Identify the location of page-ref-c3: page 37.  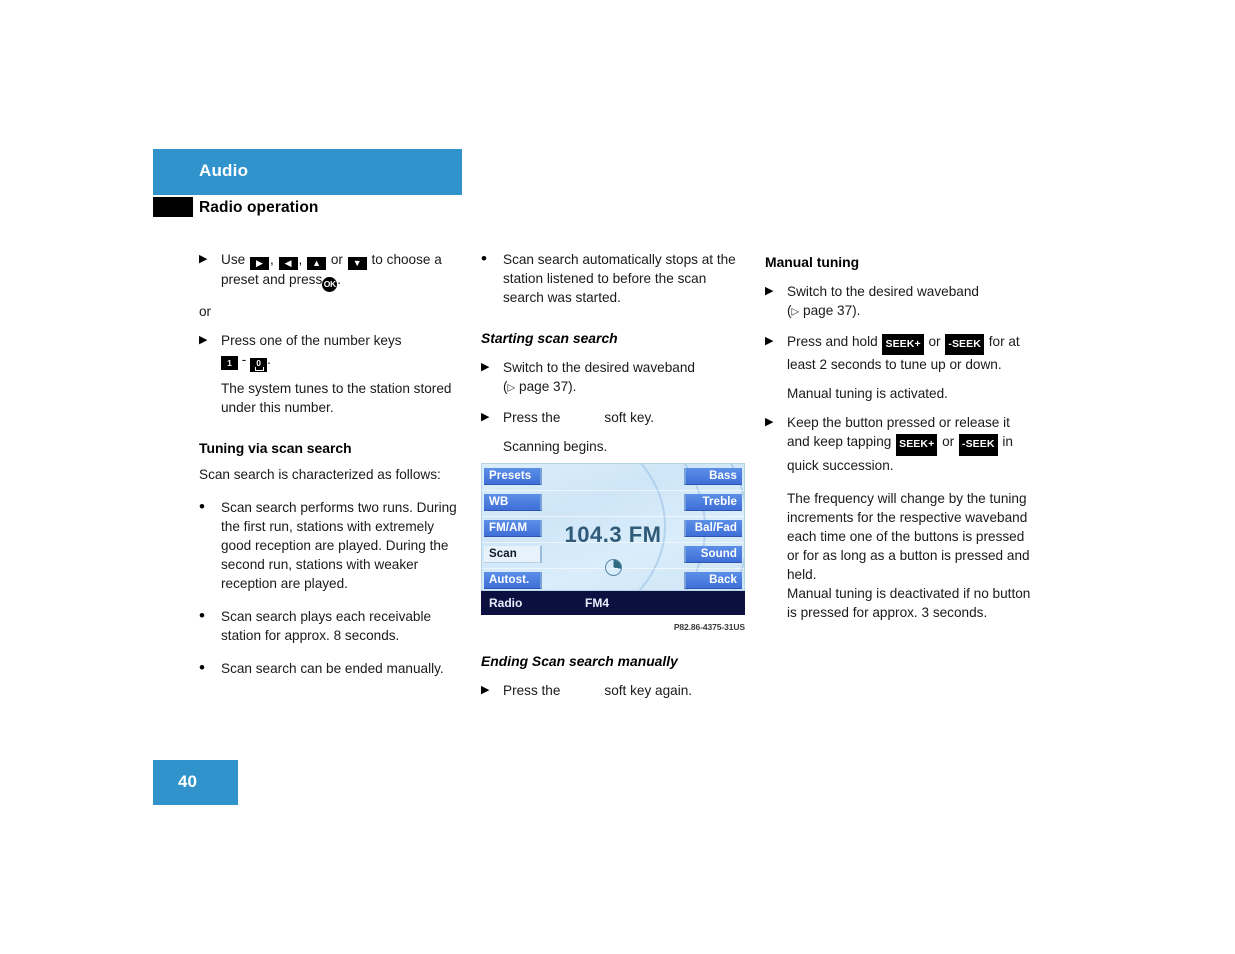
(827, 310).